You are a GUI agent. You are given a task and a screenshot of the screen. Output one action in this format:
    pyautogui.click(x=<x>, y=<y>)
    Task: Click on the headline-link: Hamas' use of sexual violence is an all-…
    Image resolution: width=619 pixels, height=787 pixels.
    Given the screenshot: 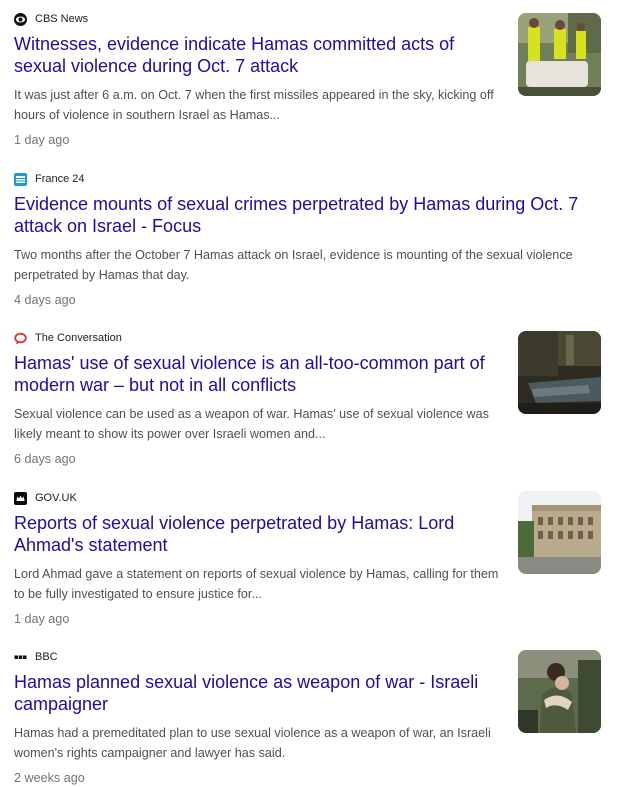 What is the action you would take?
    pyautogui.click(x=259, y=374)
    